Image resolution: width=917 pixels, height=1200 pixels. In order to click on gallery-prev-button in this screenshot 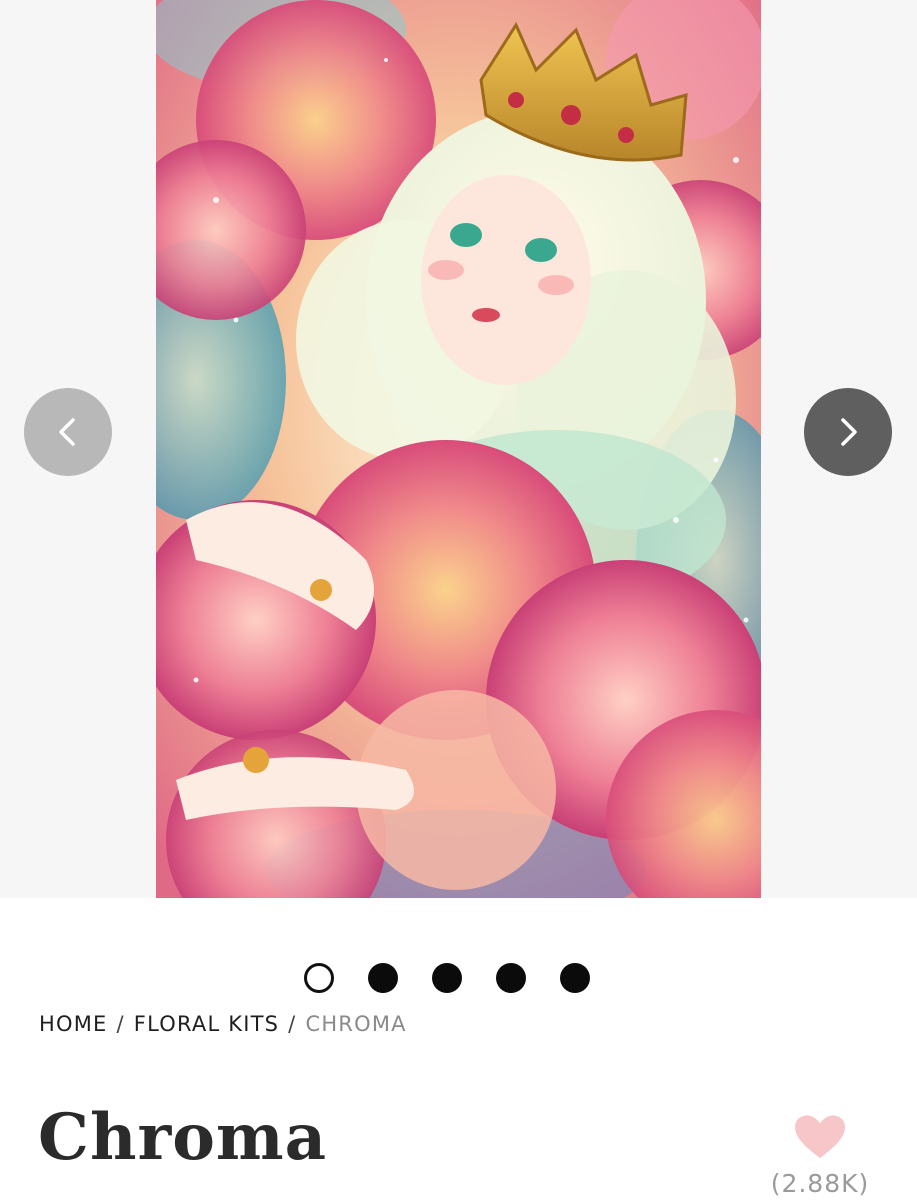, I will do `click(68, 432)`.